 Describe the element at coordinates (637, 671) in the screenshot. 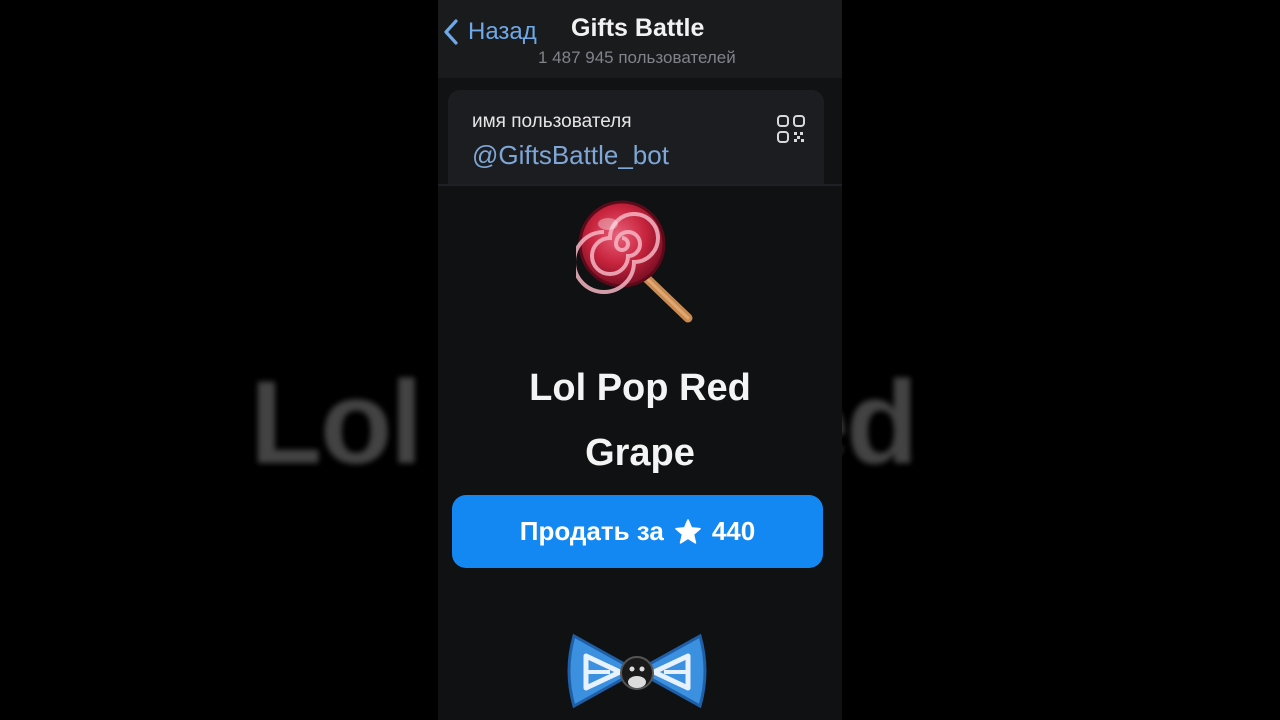

I see `bow-tie-icon` at that location.